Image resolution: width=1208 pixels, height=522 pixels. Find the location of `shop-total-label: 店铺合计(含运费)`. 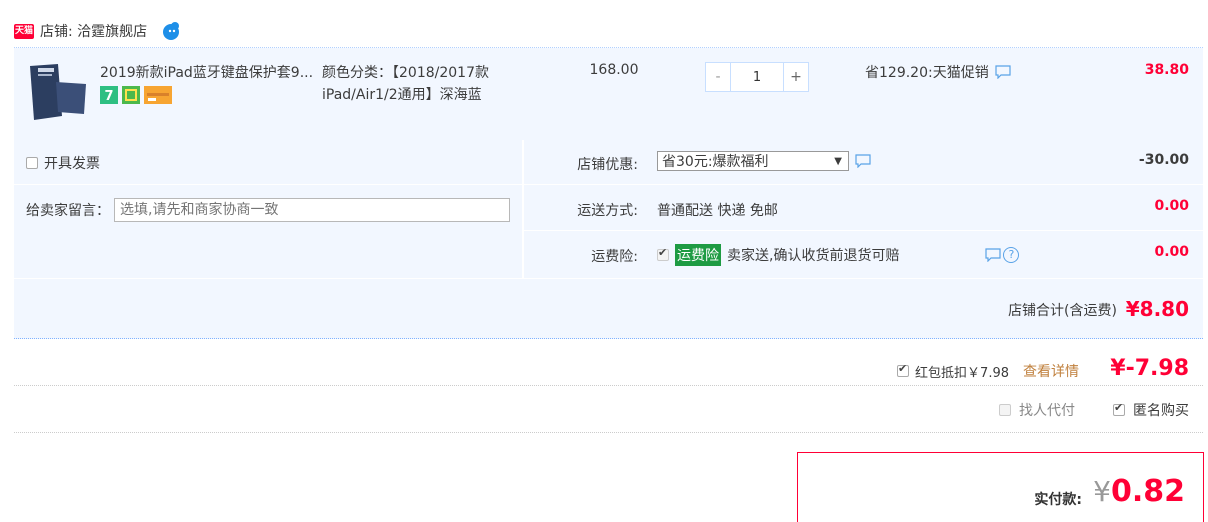

shop-total-label: 店铺合计(含运费) is located at coordinates (1062, 311).